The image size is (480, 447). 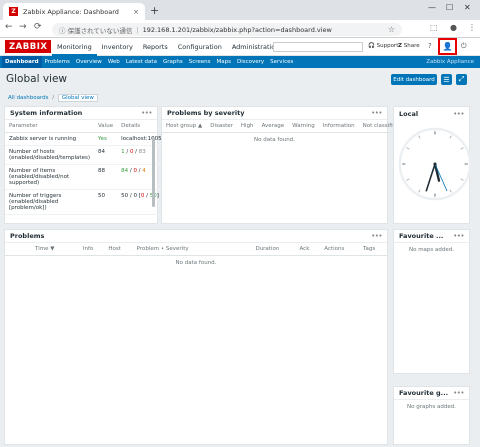 I want to click on forward-icon: →, so click(x=23, y=27).